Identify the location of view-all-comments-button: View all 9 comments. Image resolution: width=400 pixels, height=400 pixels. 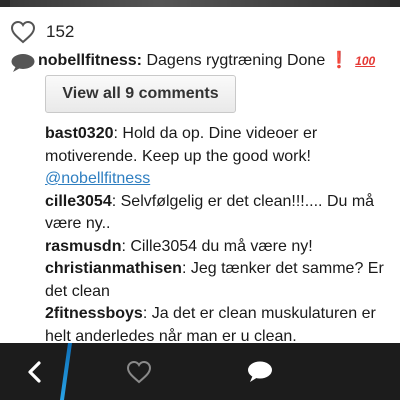
(140, 94).